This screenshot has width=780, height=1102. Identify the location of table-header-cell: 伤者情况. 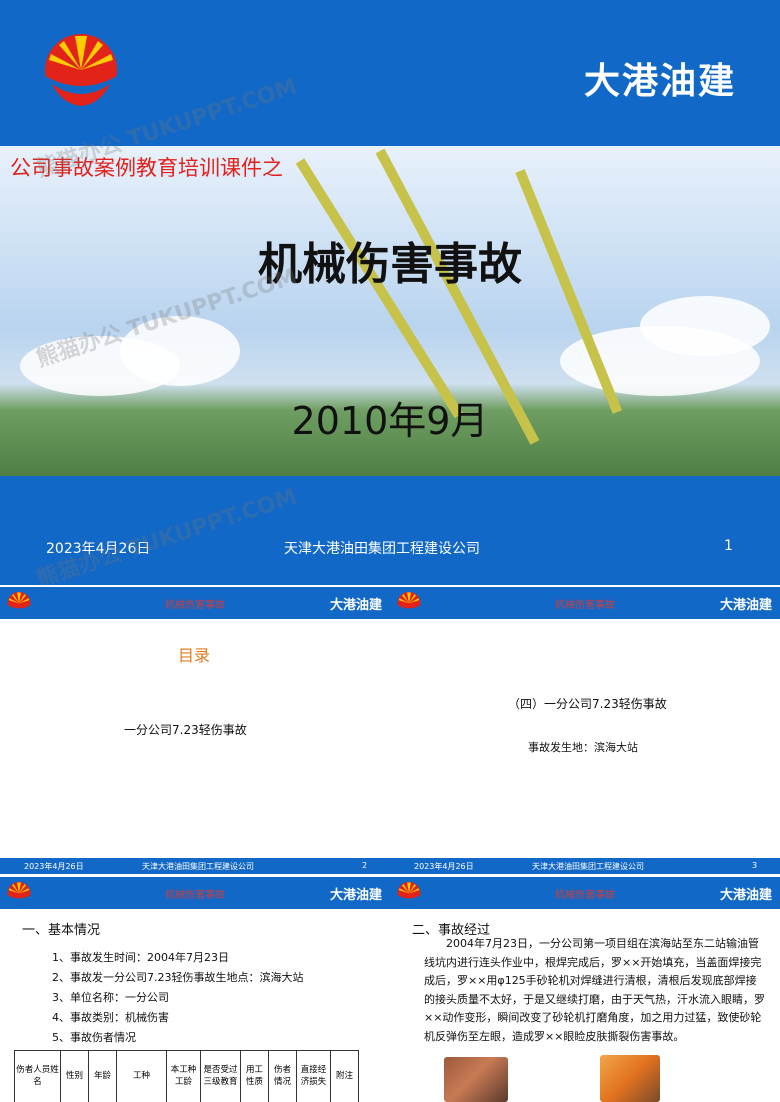
(282, 1076).